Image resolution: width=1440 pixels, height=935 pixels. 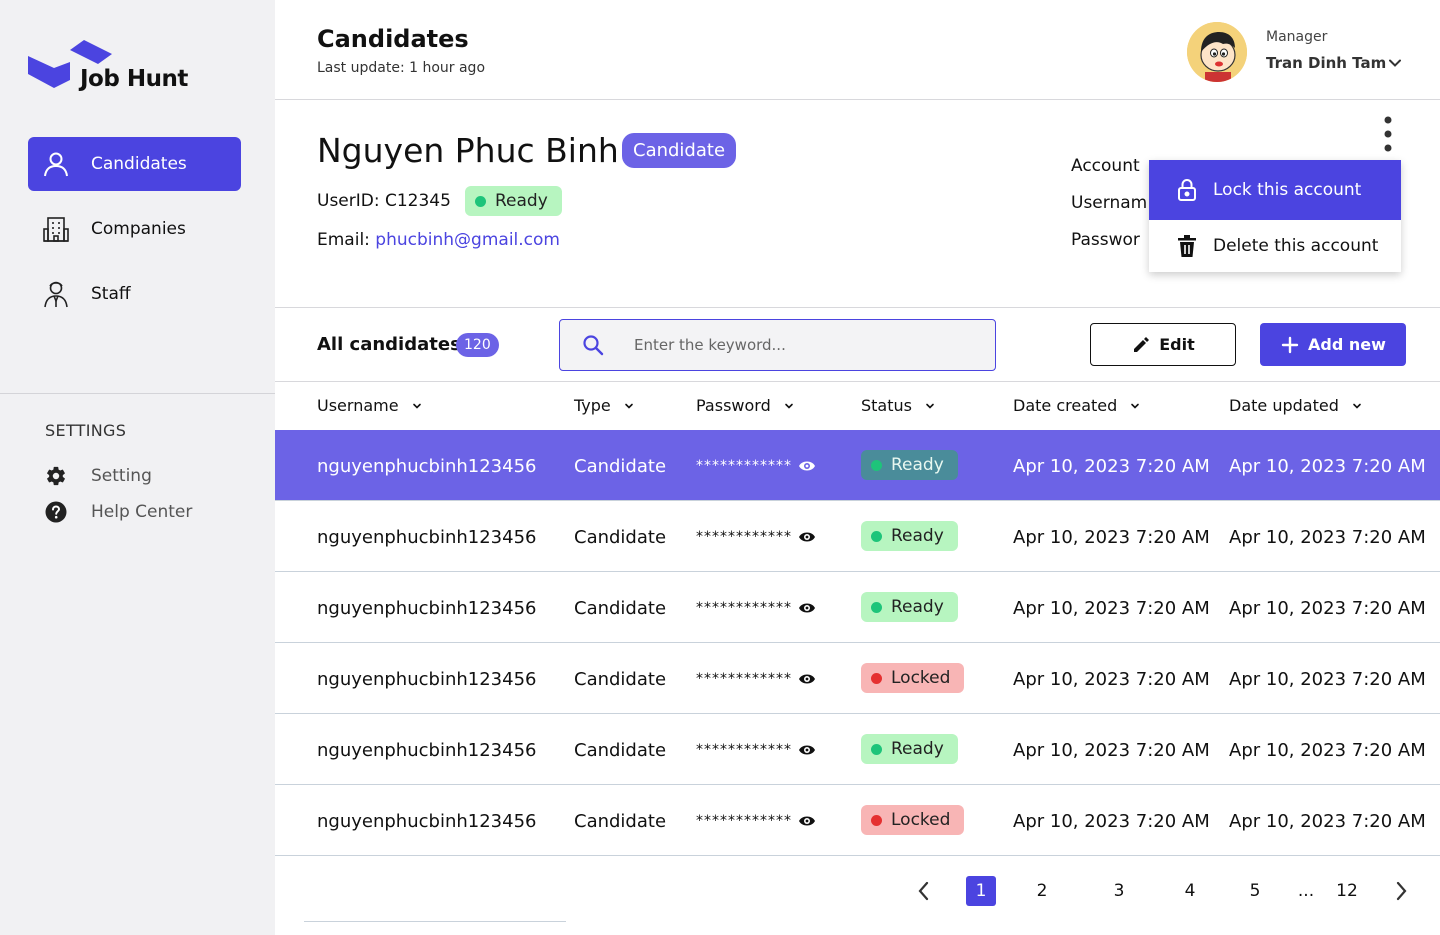 I want to click on sidebar-item-label: Companies, so click(x=138, y=229).